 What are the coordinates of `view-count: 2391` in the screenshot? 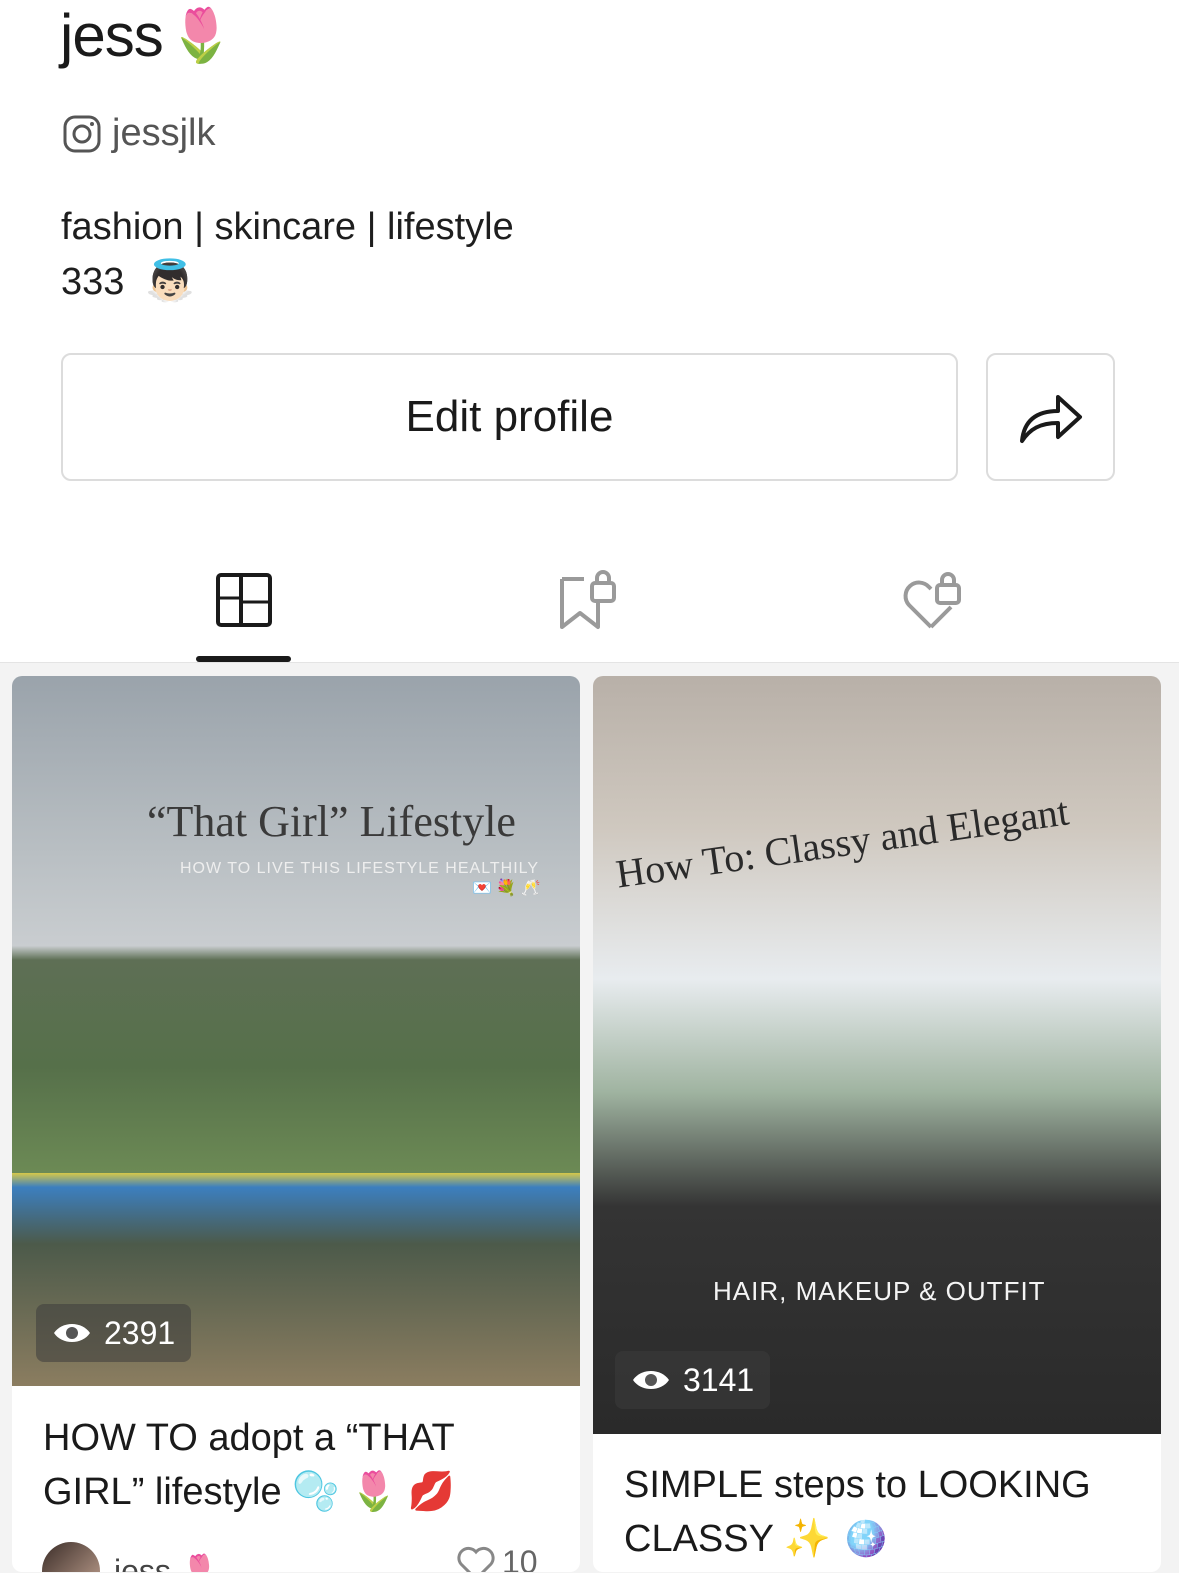 It's located at (140, 1332).